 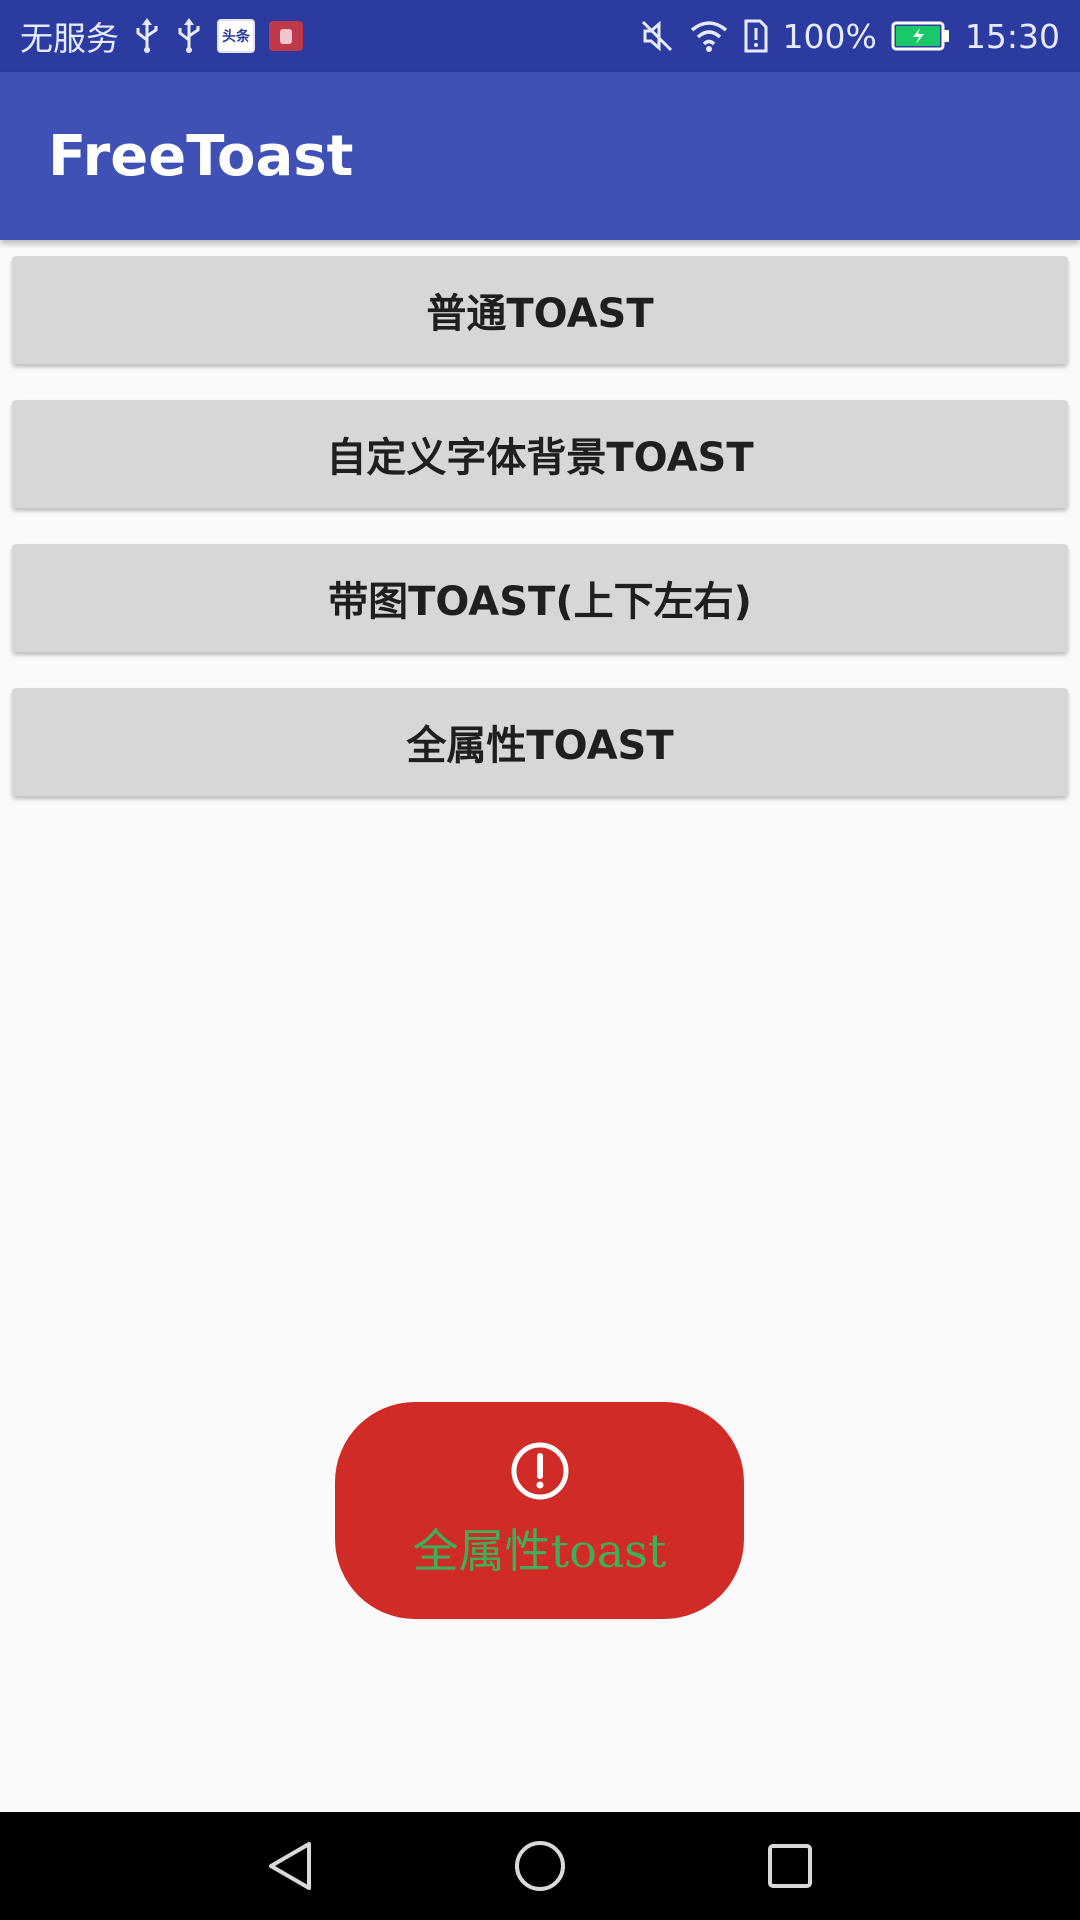 What do you see at coordinates (540, 156) in the screenshot?
I see `app-bar: FreeToast` at bounding box center [540, 156].